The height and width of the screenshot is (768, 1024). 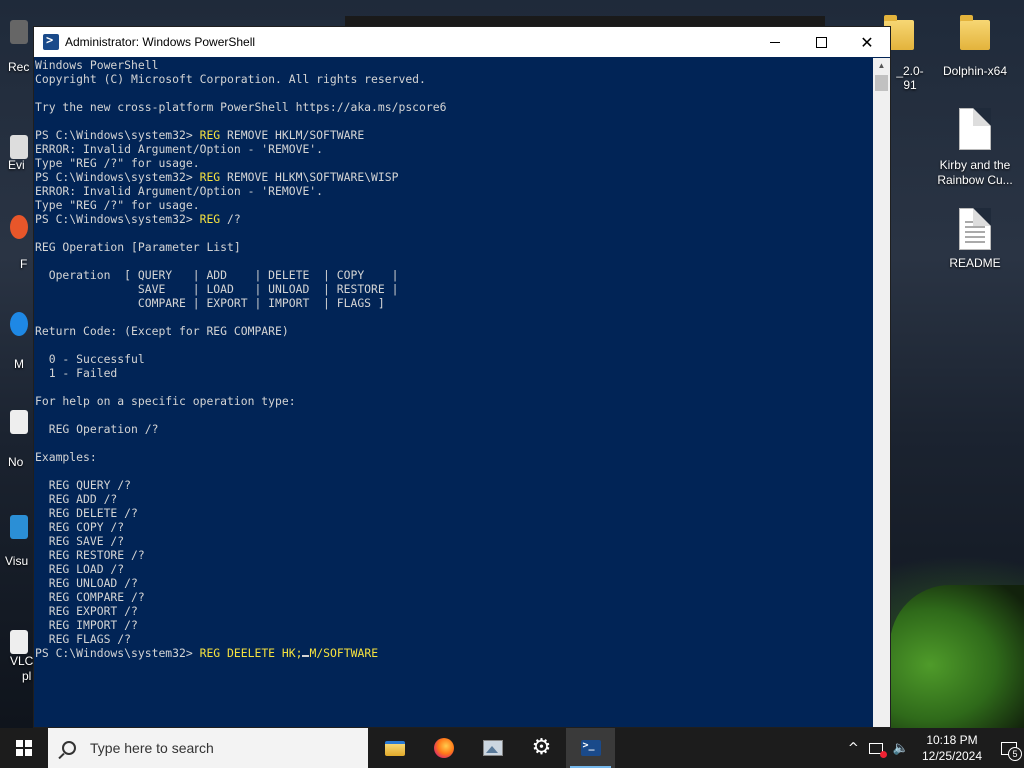 I want to click on console-line: REG COMPARE /?, so click(x=90, y=597).